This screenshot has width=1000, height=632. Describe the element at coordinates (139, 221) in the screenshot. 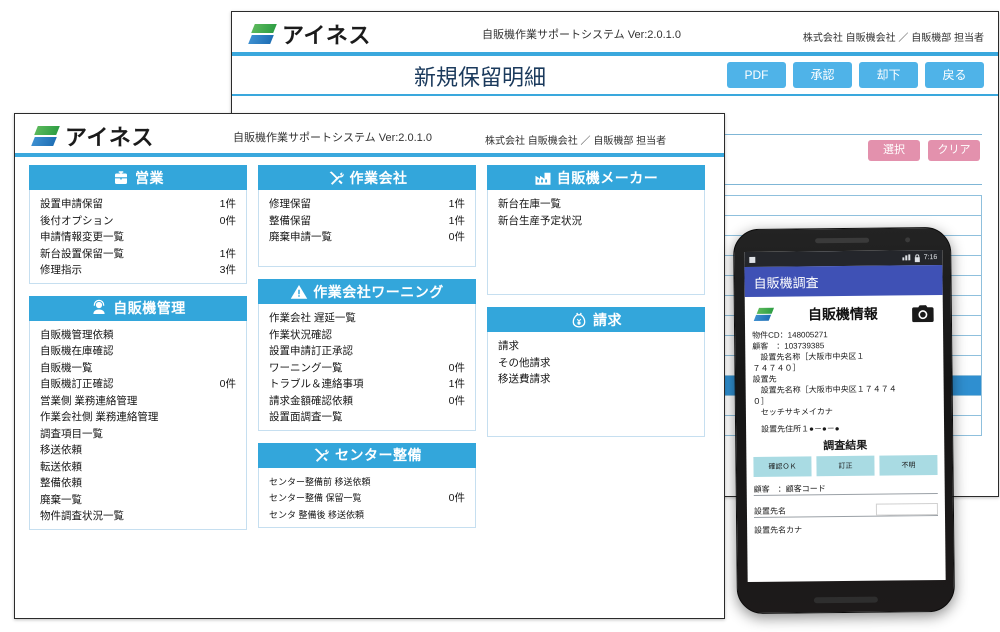

I see `list-item: 後付オプション 0件` at that location.